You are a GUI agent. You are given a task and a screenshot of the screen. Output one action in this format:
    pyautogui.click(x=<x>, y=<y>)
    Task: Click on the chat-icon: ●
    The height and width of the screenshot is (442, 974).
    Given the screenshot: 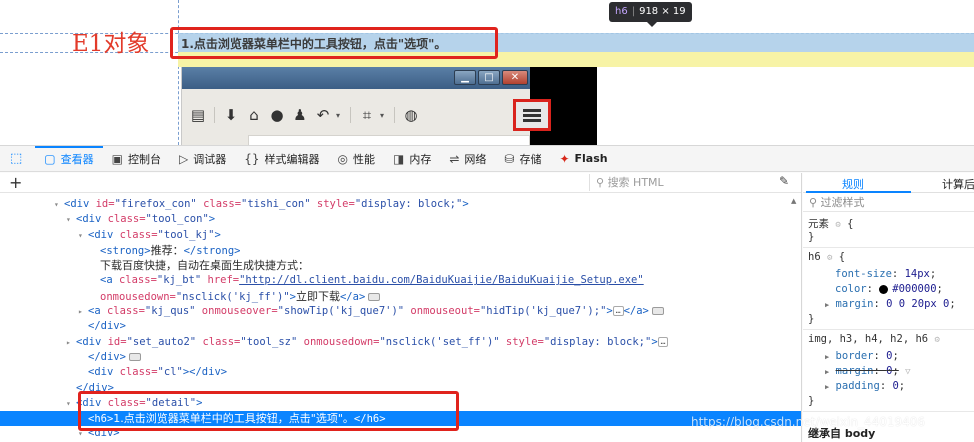 What is the action you would take?
    pyautogui.click(x=277, y=115)
    